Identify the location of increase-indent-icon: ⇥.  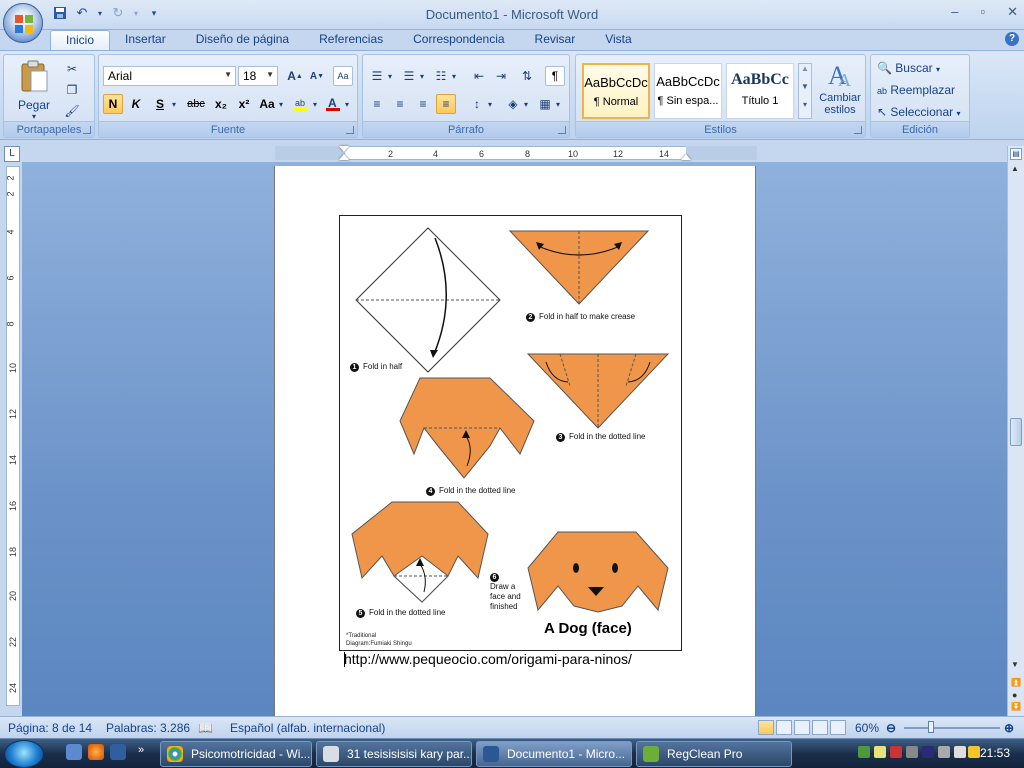
(501, 76).